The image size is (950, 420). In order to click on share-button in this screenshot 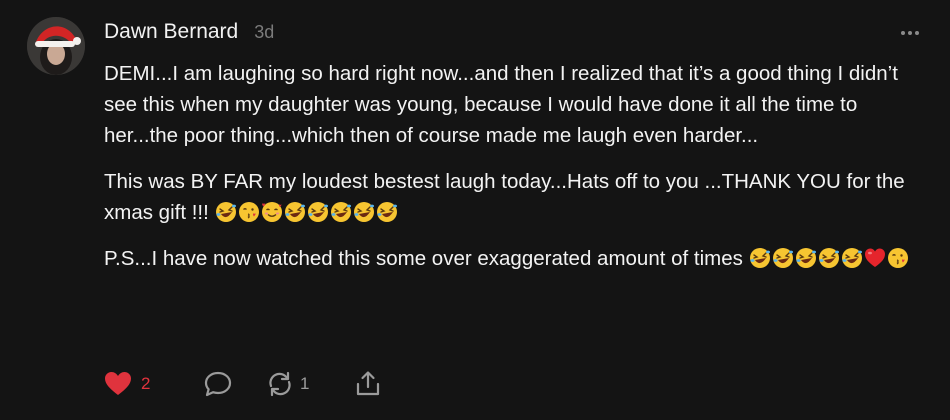, I will do `click(368, 384)`.